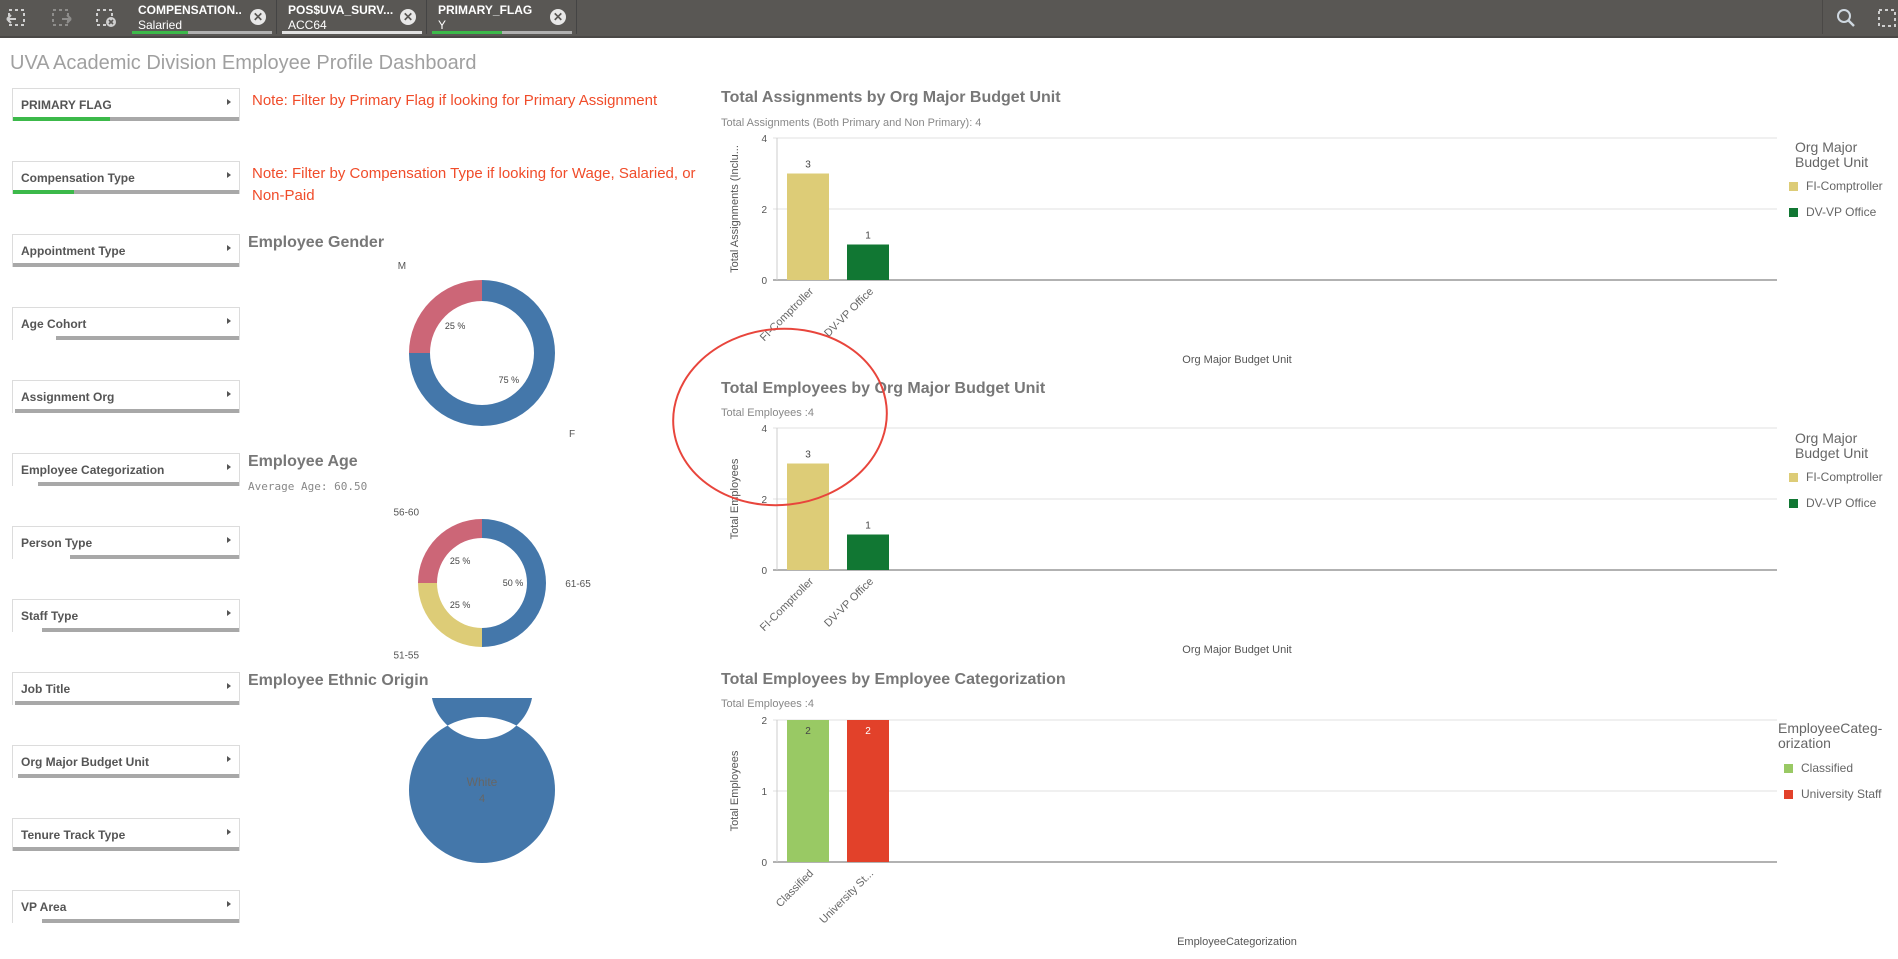  I want to click on filter-person-type: Person Type, so click(126, 542).